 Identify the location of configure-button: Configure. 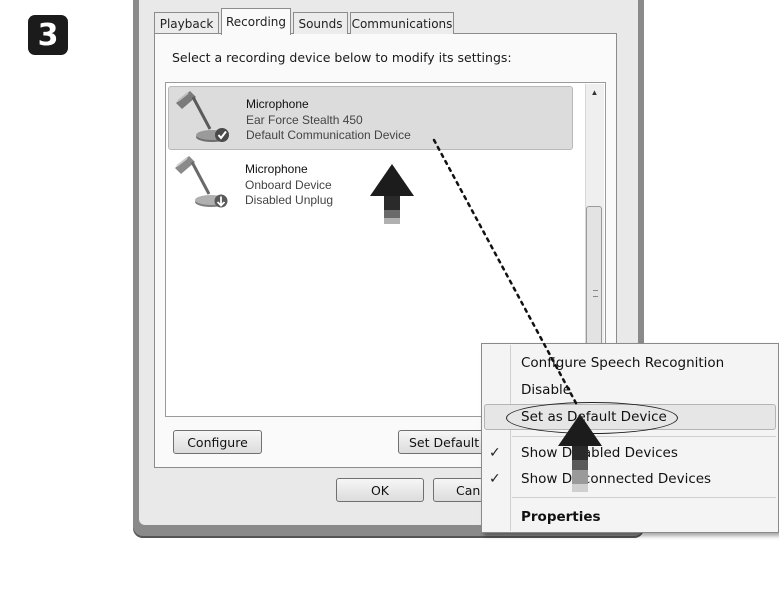
(217, 442).